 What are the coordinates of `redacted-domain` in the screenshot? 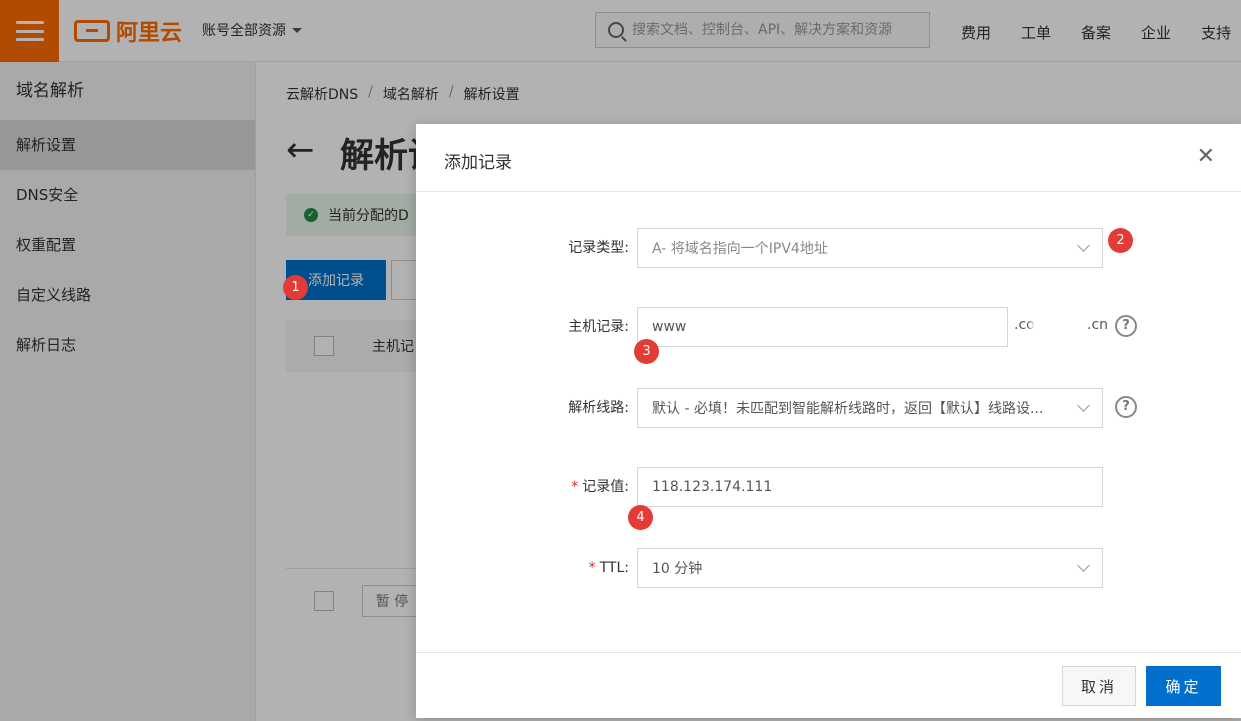 It's located at (1060, 328).